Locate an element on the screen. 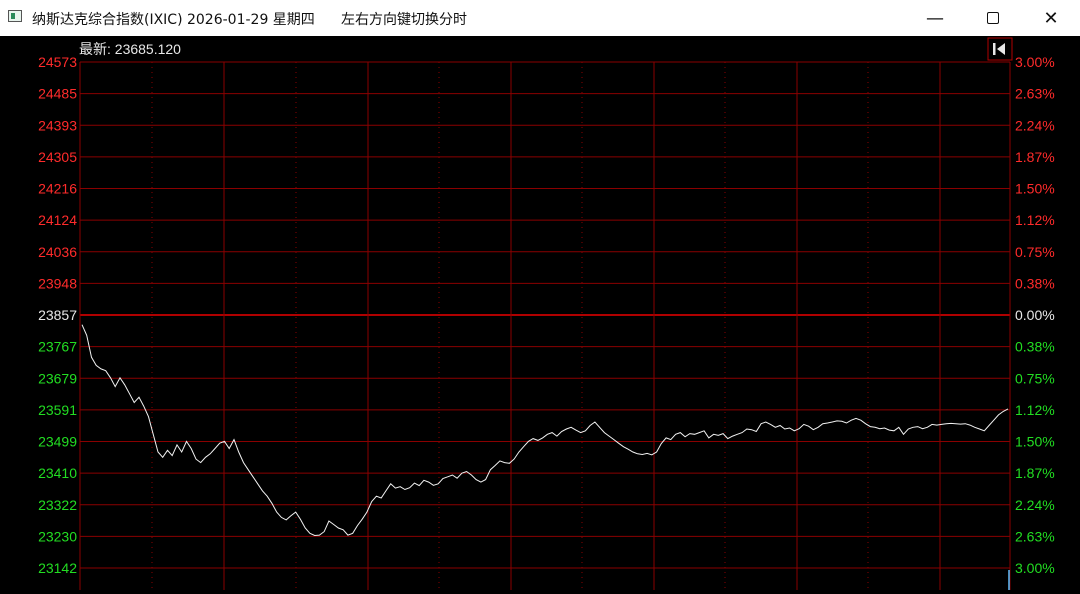 The image size is (1080, 594). close-icon: ✕ is located at coordinates (1051, 18).